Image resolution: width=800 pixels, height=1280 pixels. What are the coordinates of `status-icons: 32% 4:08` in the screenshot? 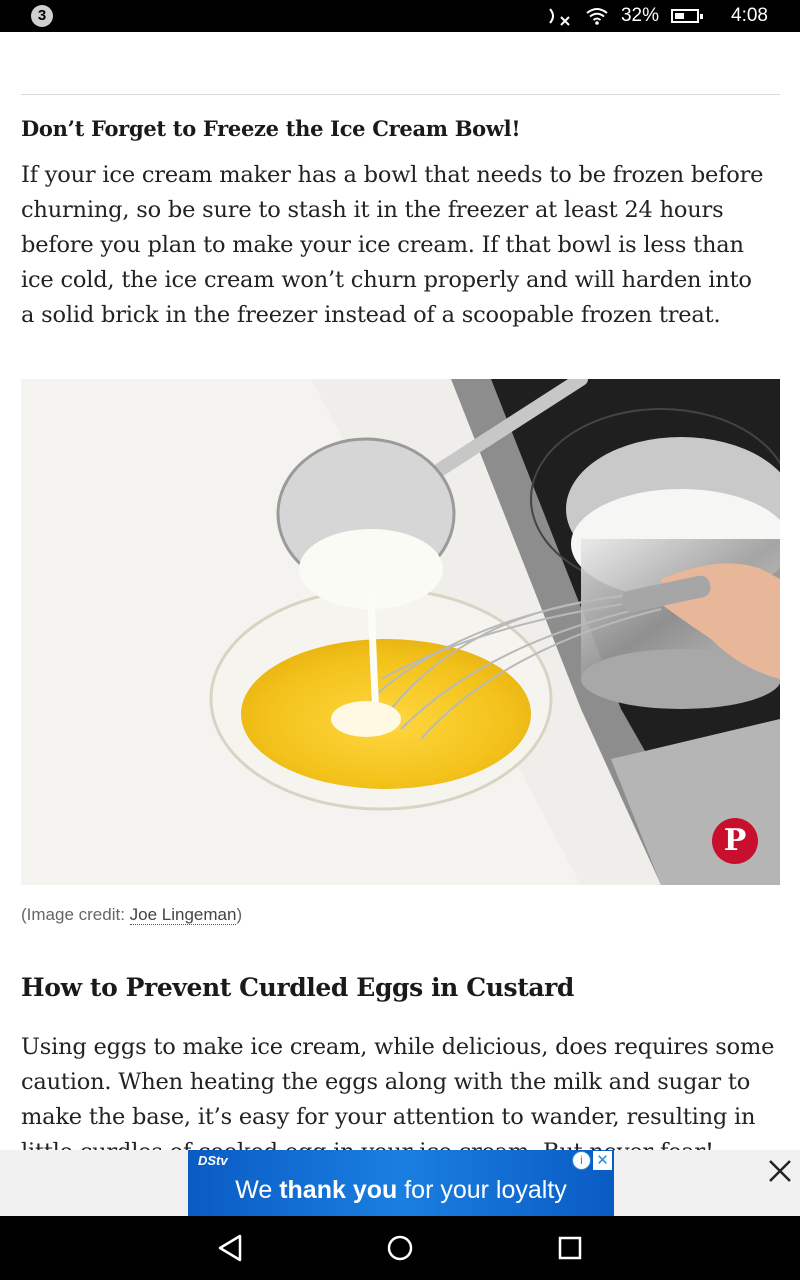 It's located at (657, 16).